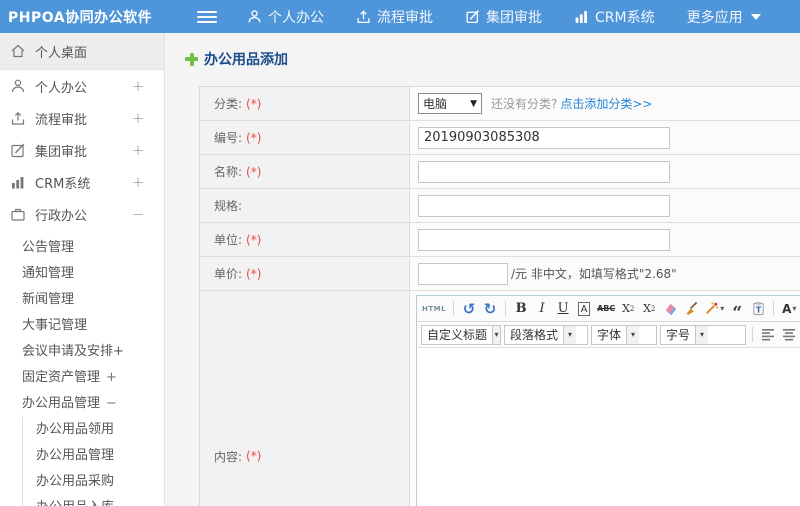 Image resolution: width=800 pixels, height=506 pixels. I want to click on topnav-label: 流程审批, so click(405, 17).